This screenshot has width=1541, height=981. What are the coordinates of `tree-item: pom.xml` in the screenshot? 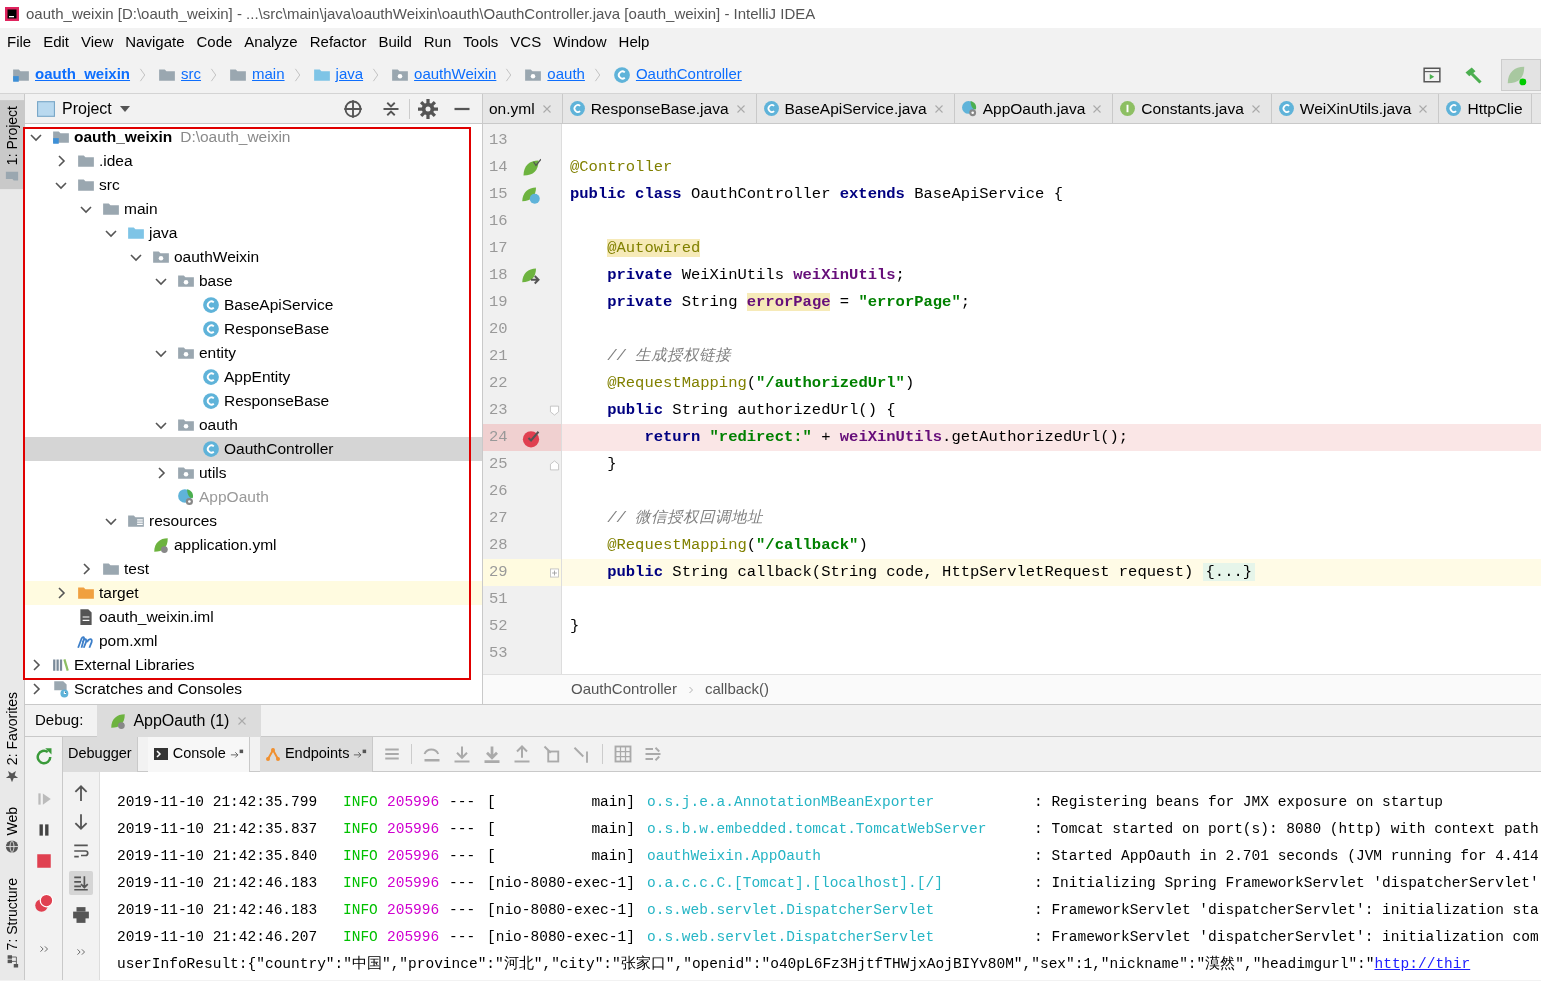 It's located at (253, 641).